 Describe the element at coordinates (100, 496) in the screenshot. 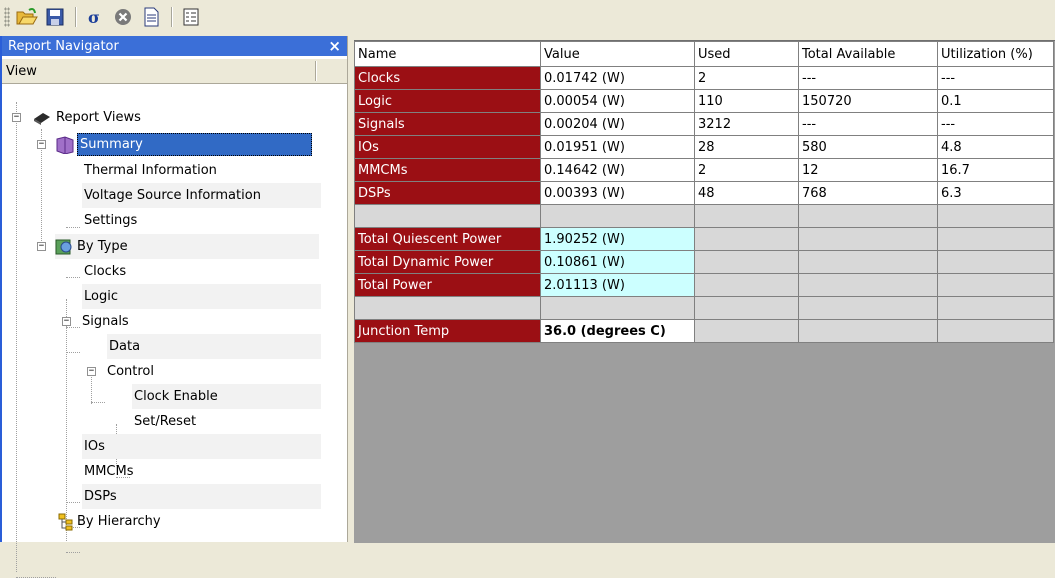

I see `tree-label: DSPs` at that location.